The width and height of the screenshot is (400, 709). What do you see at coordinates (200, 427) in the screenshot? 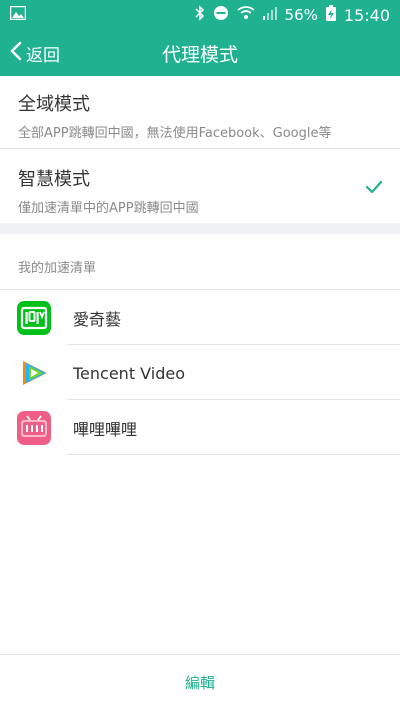
I see `list-item-bilibili: 嗶哩嗶哩` at bounding box center [200, 427].